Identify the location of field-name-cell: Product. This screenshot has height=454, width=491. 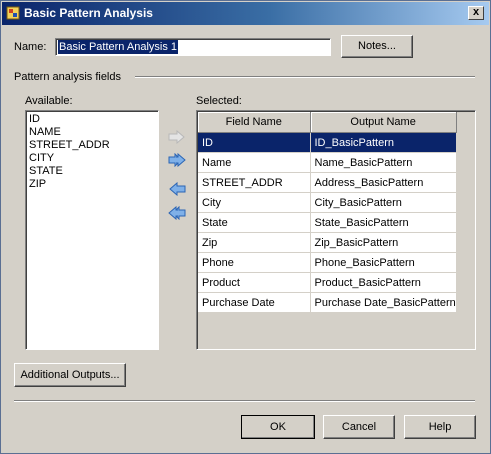
(254, 282).